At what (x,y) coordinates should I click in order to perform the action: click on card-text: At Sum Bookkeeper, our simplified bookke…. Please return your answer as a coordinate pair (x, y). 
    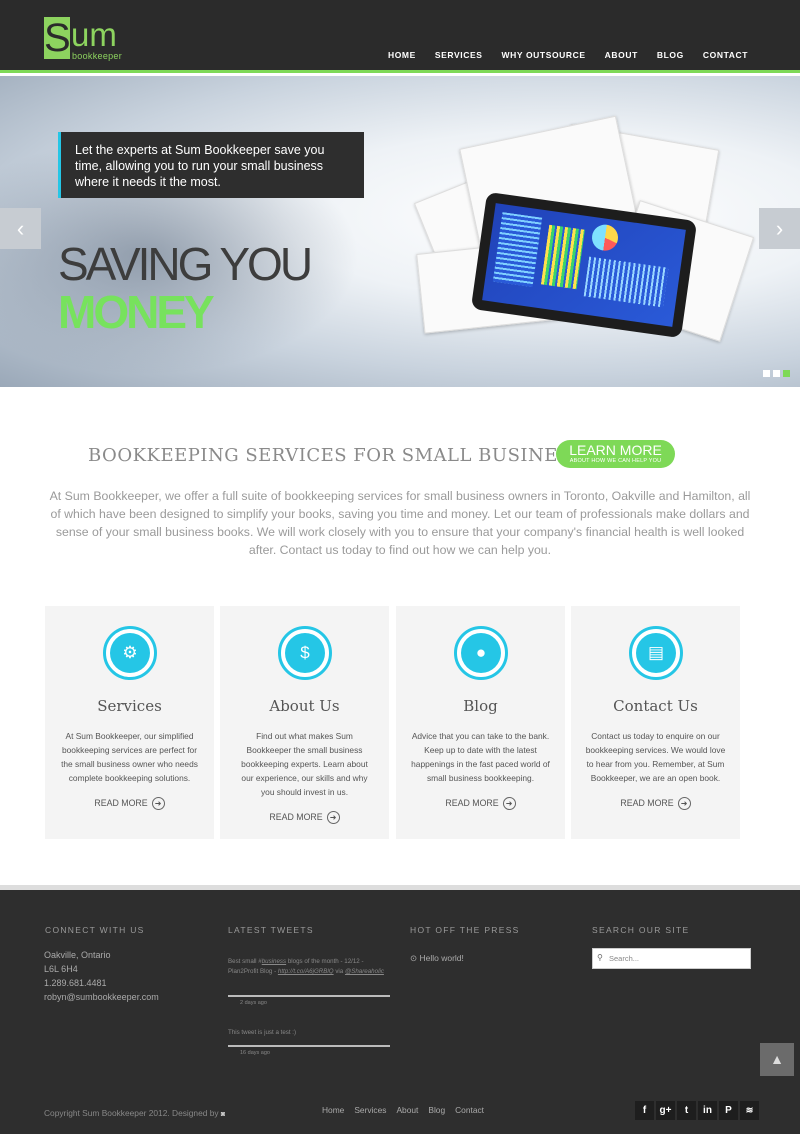
    Looking at the image, I should click on (129, 757).